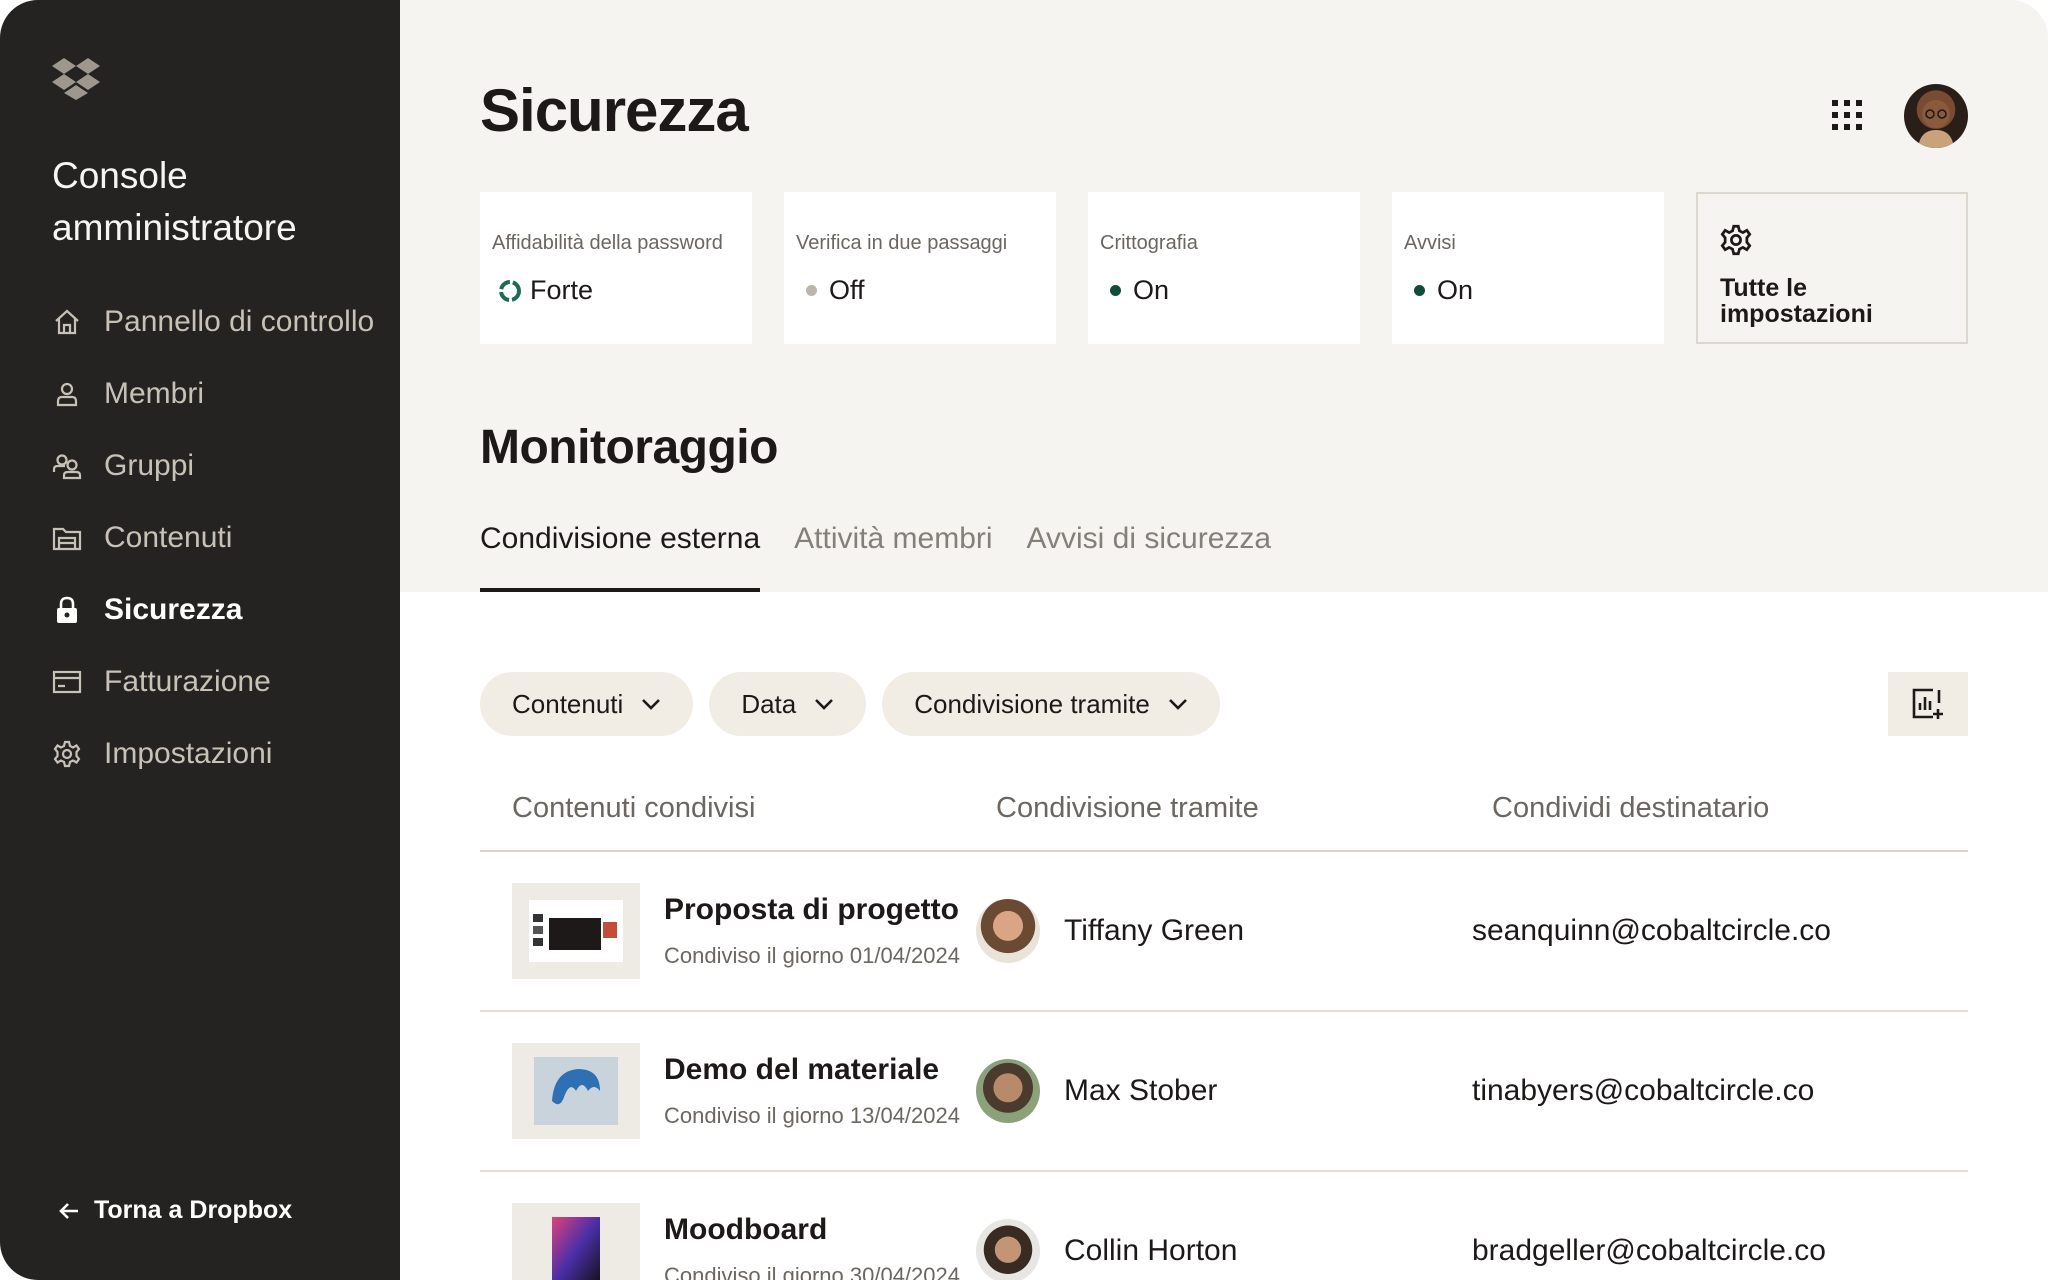 The image size is (2048, 1280). What do you see at coordinates (1149, 243) in the screenshot?
I see `card-label: Crittografia` at bounding box center [1149, 243].